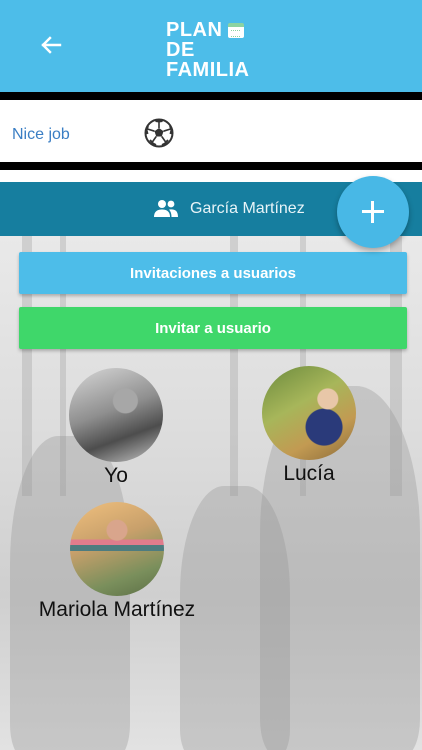  Describe the element at coordinates (159, 133) in the screenshot. I see `soccer-ball-icon` at that location.